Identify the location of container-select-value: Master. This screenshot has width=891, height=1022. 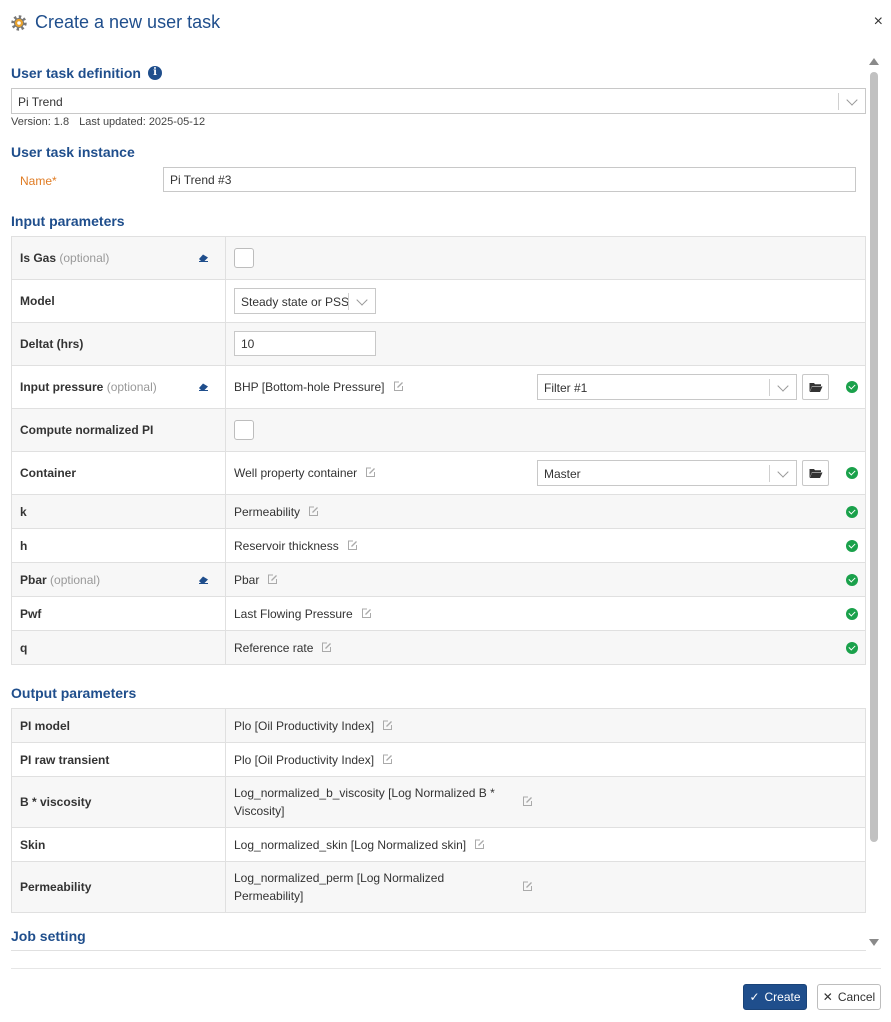
(562, 474).